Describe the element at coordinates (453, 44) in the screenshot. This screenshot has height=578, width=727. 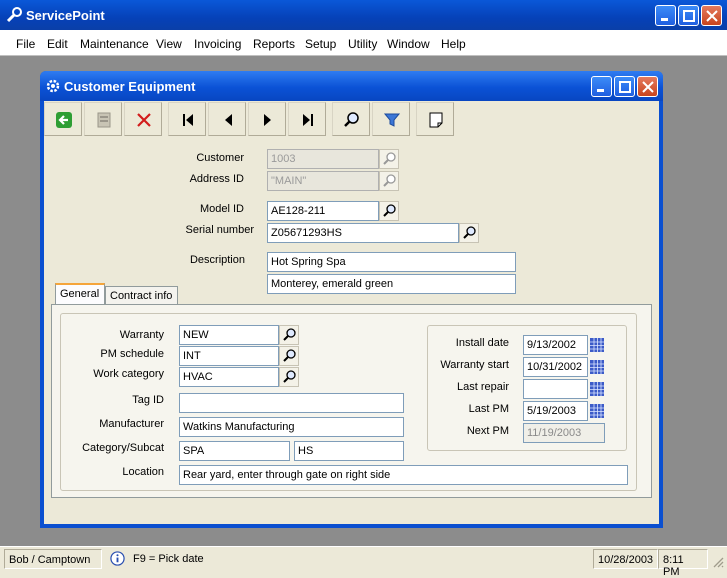
I see `menu-help: Help` at that location.